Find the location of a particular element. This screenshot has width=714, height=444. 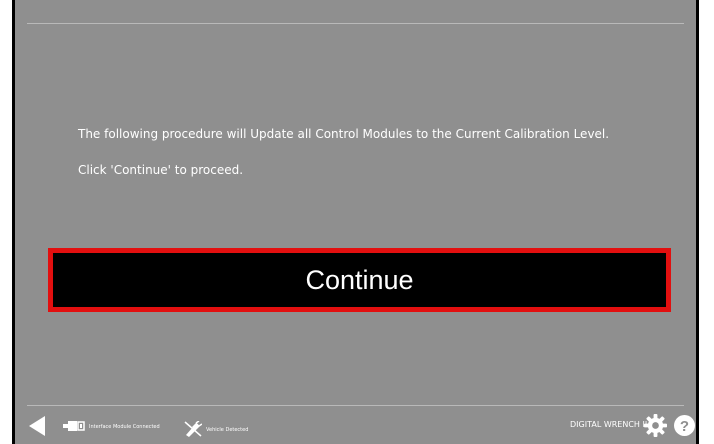

vehicle-status: Vehicle Detected is located at coordinates (216, 429).